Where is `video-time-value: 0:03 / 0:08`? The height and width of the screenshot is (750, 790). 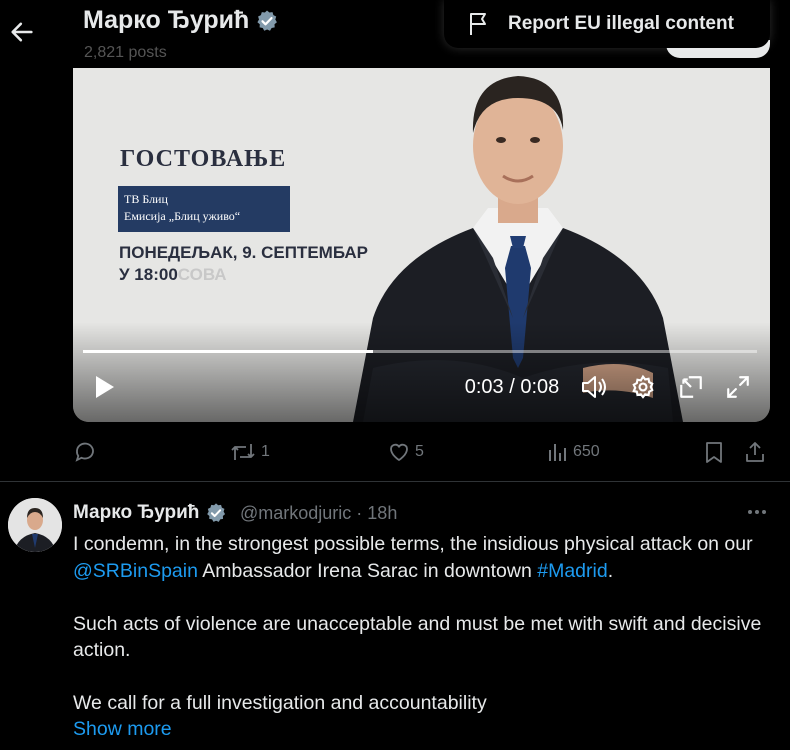 video-time-value: 0:03 / 0:08 is located at coordinates (512, 386).